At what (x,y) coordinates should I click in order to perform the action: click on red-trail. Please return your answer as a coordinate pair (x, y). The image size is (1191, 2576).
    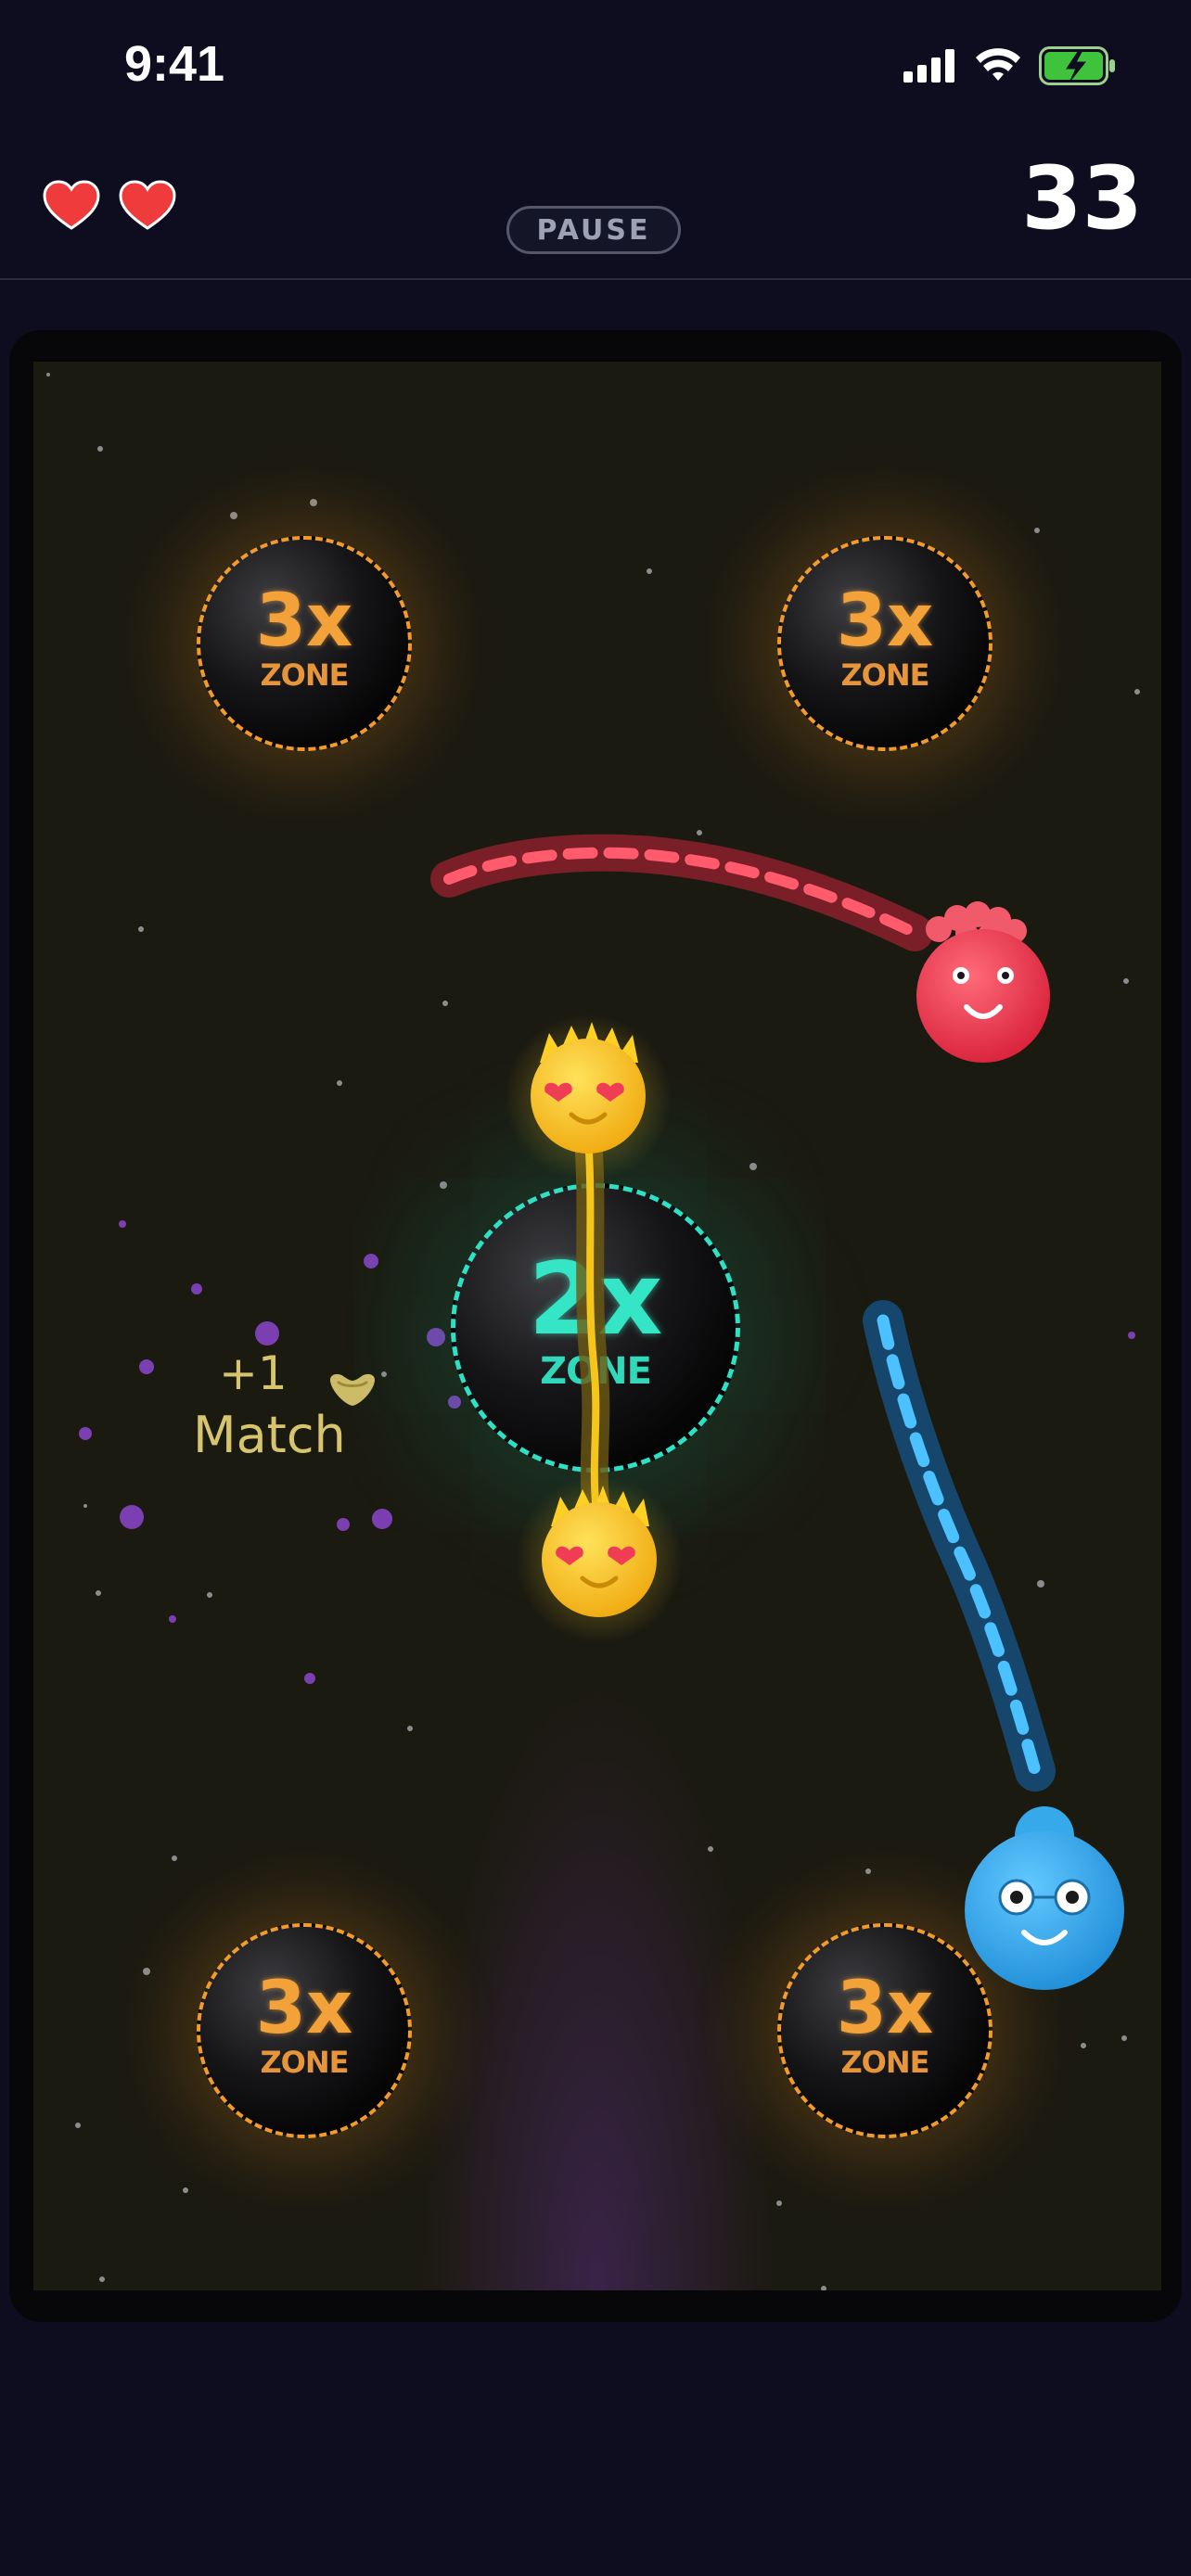
    Looking at the image, I should click on (681, 893).